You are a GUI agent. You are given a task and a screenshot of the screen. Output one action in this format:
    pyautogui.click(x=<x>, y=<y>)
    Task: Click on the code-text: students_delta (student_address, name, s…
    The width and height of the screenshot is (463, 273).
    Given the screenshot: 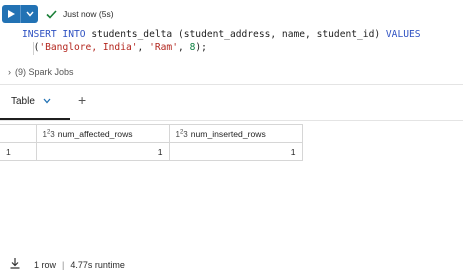 What is the action you would take?
    pyautogui.click(x=235, y=34)
    